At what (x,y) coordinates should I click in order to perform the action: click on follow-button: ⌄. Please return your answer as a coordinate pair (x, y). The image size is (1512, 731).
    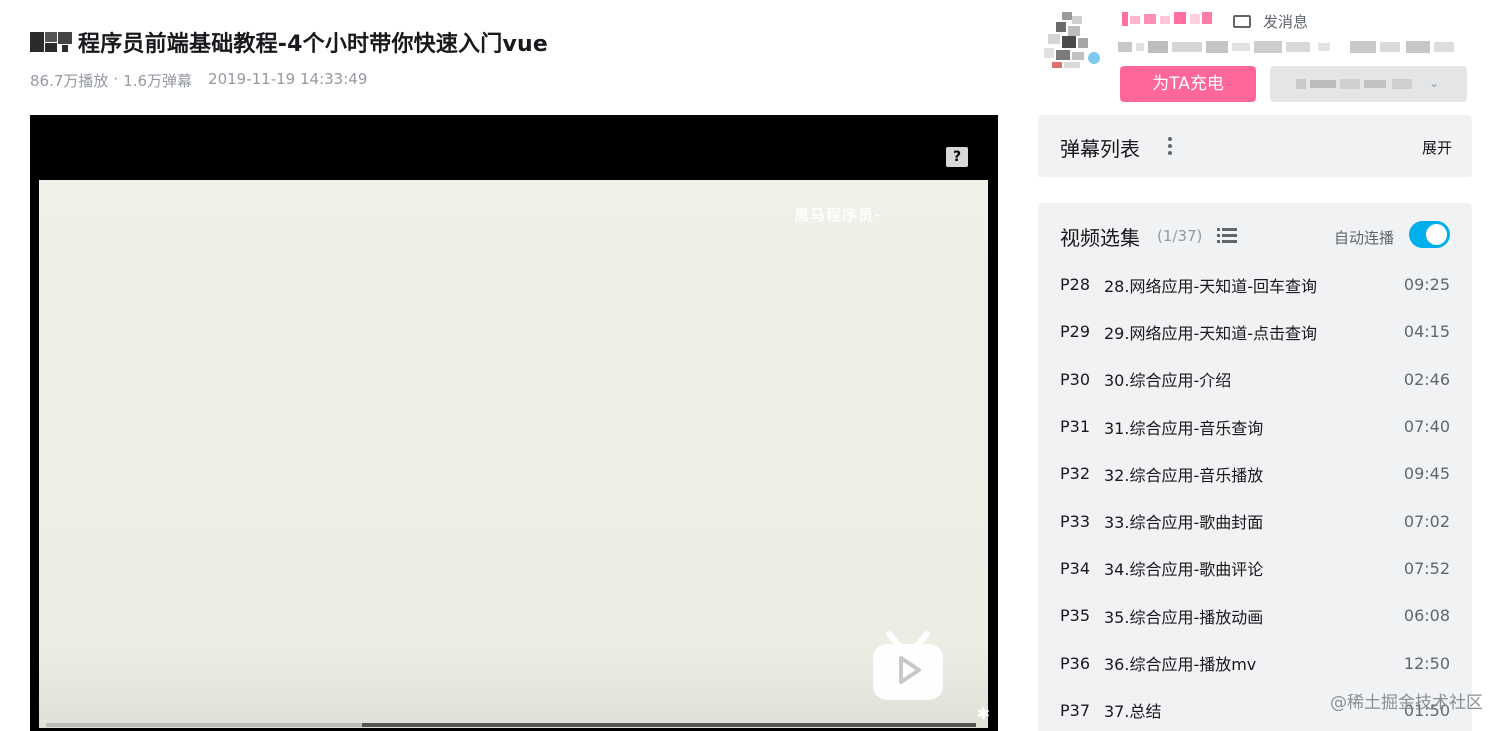
    Looking at the image, I should click on (1368, 84).